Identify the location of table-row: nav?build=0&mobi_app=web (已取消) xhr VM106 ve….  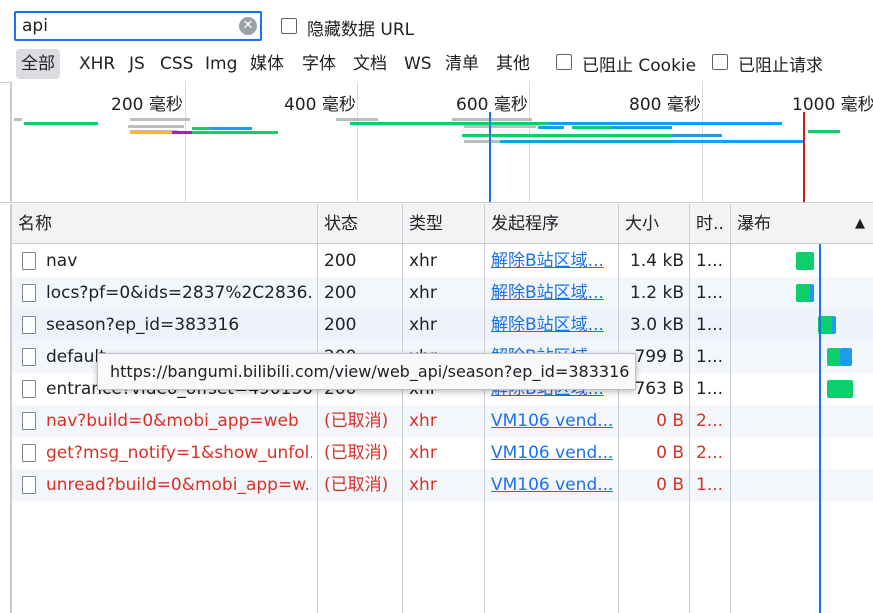
(442, 421).